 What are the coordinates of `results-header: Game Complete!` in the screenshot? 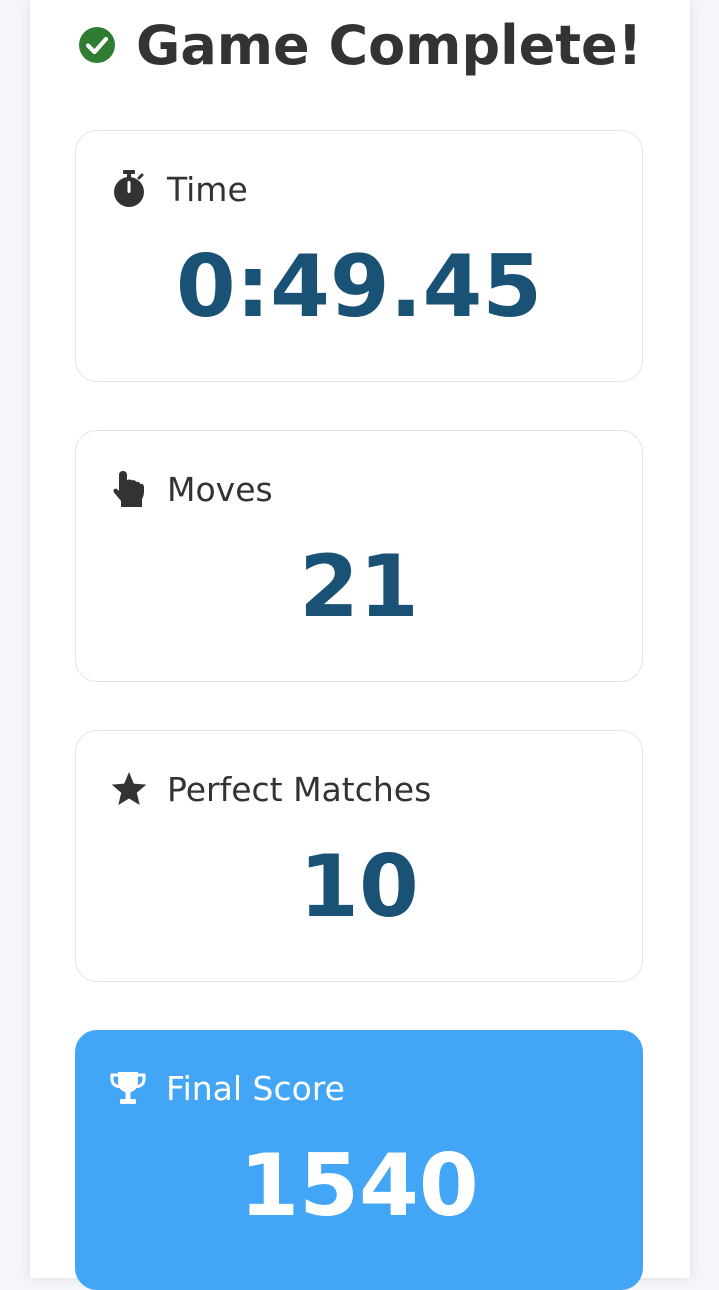 It's located at (360, 45).